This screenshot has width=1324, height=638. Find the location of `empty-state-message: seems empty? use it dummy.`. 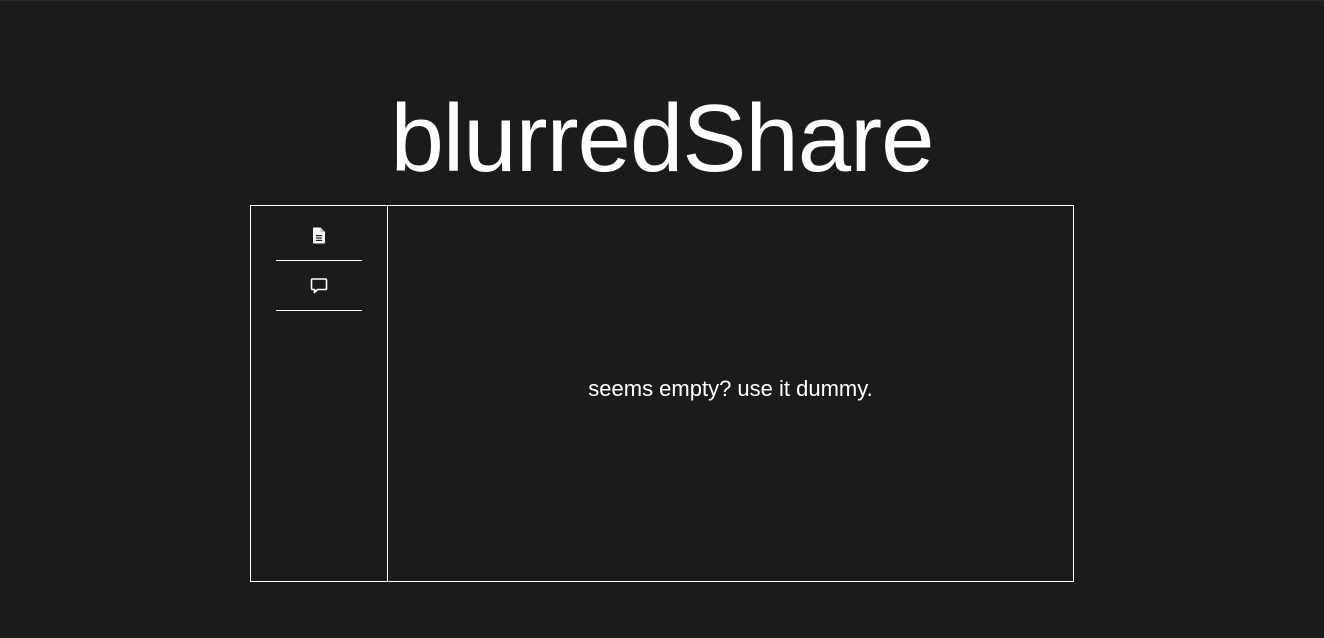

empty-state-message: seems empty? use it dummy. is located at coordinates (730, 388).